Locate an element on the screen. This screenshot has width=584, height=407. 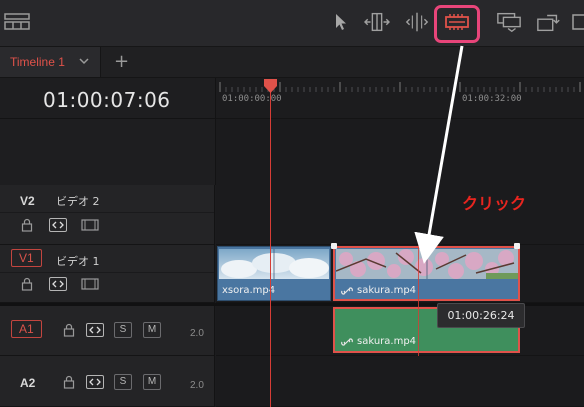
clip-name-xsora: xsora.mp4 is located at coordinates (249, 290).